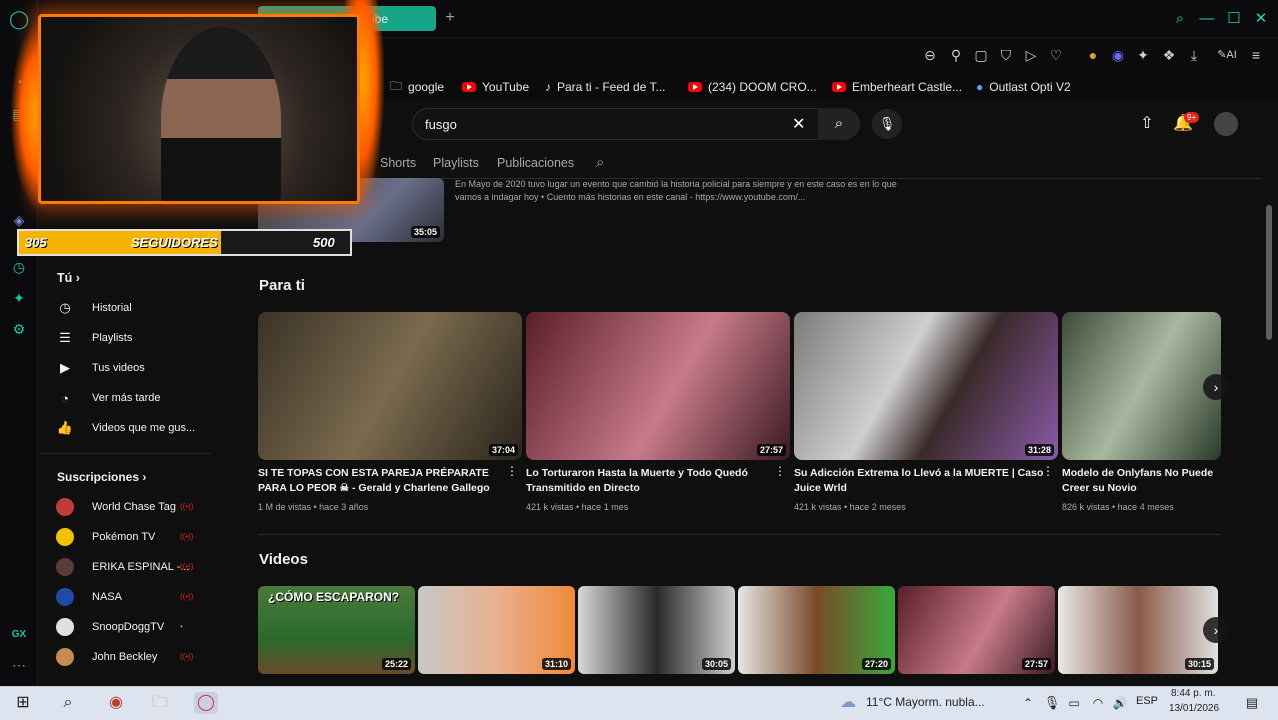 The height and width of the screenshot is (720, 1278). What do you see at coordinates (116, 703) in the screenshot?
I see `app-obs-icon: ◉` at bounding box center [116, 703].